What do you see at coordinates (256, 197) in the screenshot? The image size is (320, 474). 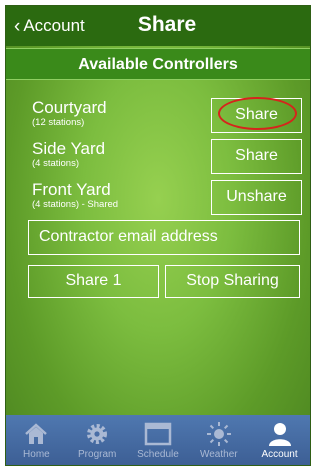 I see `unshare-front-yard-button: Unshare` at bounding box center [256, 197].